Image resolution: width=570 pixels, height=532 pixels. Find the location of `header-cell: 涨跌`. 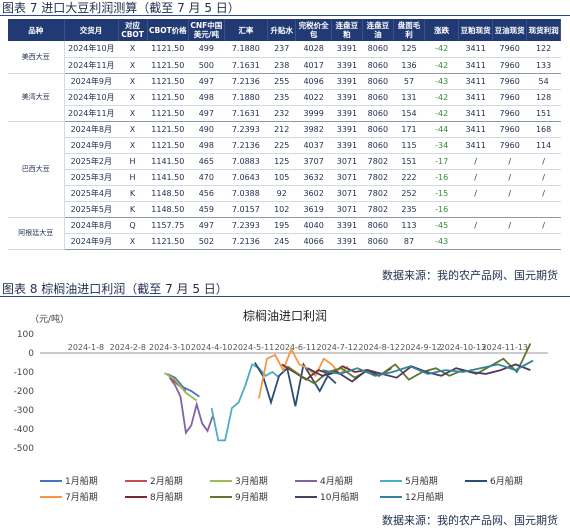

header-cell: 涨跌 is located at coordinates (442, 30).